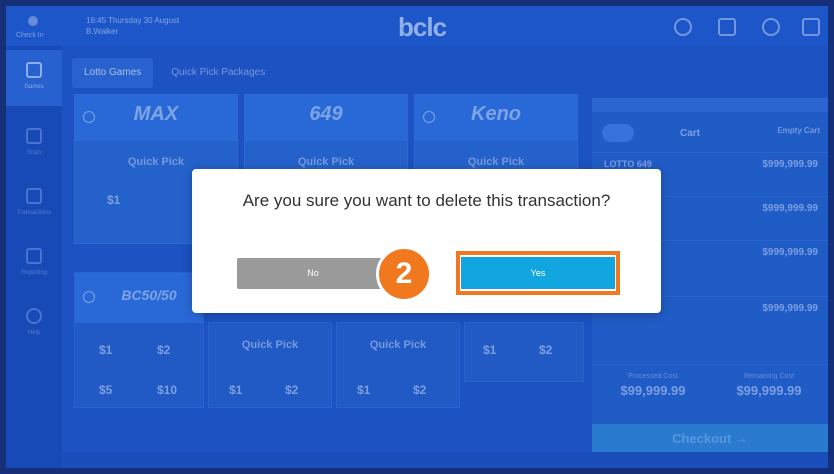 Image resolution: width=834 pixels, height=474 pixels. I want to click on step-number-badge: 2, so click(404, 274).